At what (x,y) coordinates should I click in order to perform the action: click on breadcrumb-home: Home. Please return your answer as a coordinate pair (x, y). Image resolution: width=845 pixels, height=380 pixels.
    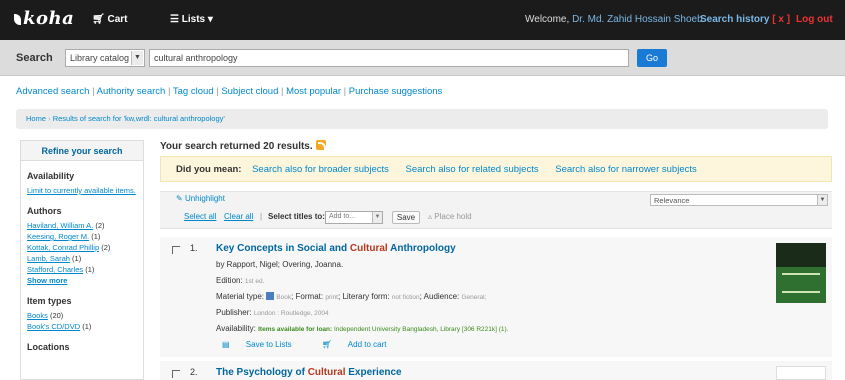
    Looking at the image, I should click on (36, 118).